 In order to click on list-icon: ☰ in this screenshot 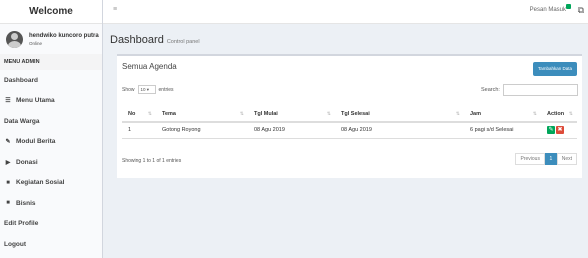, I will do `click(8, 101)`.